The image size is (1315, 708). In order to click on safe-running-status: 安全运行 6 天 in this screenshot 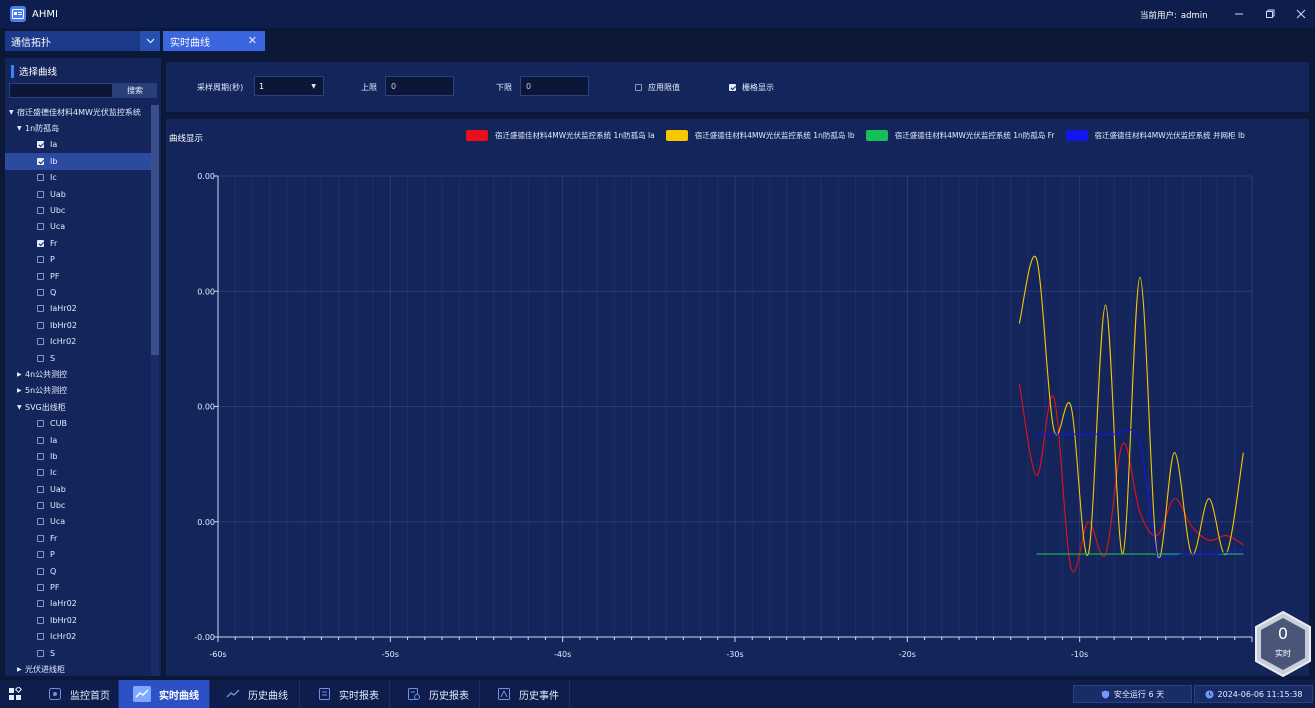, I will do `click(1132, 694)`.